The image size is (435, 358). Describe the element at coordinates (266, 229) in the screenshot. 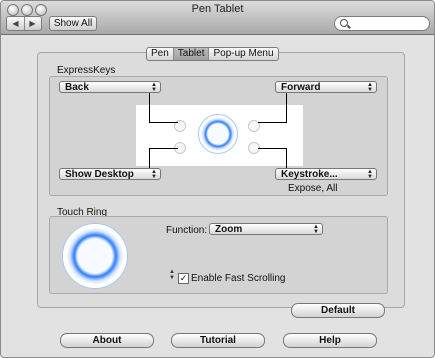

I see `function-popup: Zoom ▲ ▼` at that location.